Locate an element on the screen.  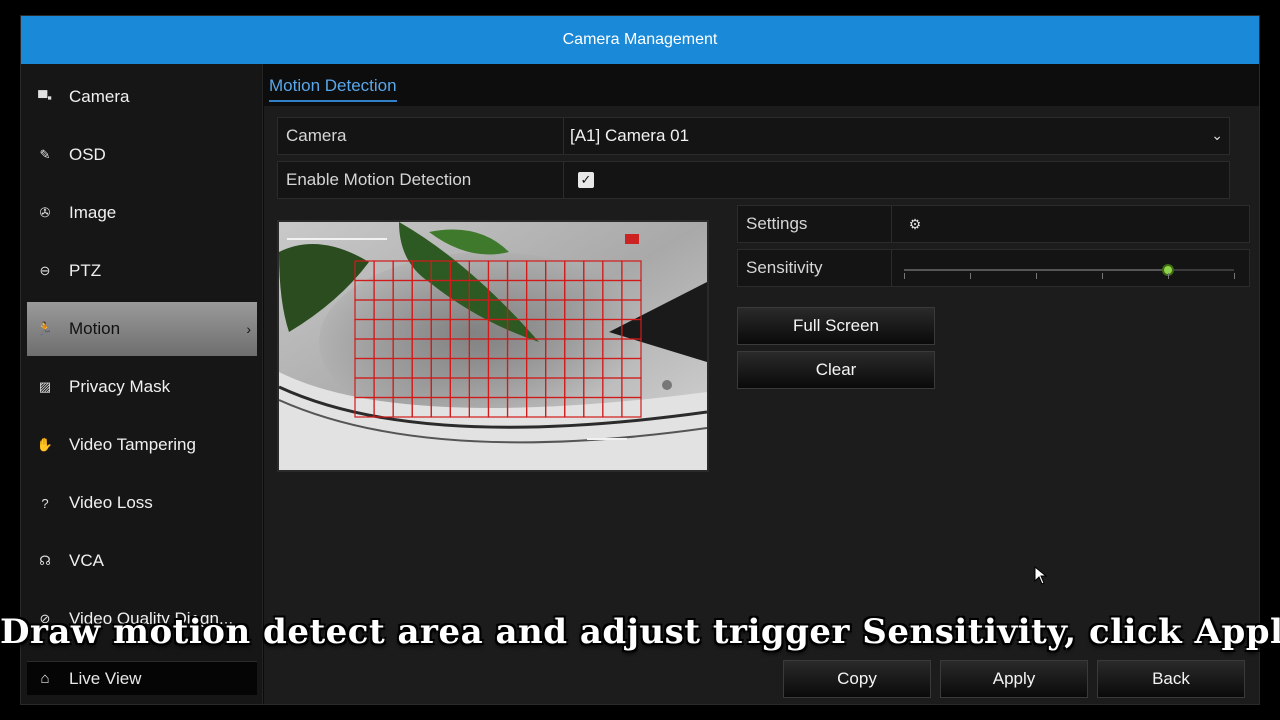
sidebar-item-motion: 🏃 Motion › is located at coordinates (142, 329).